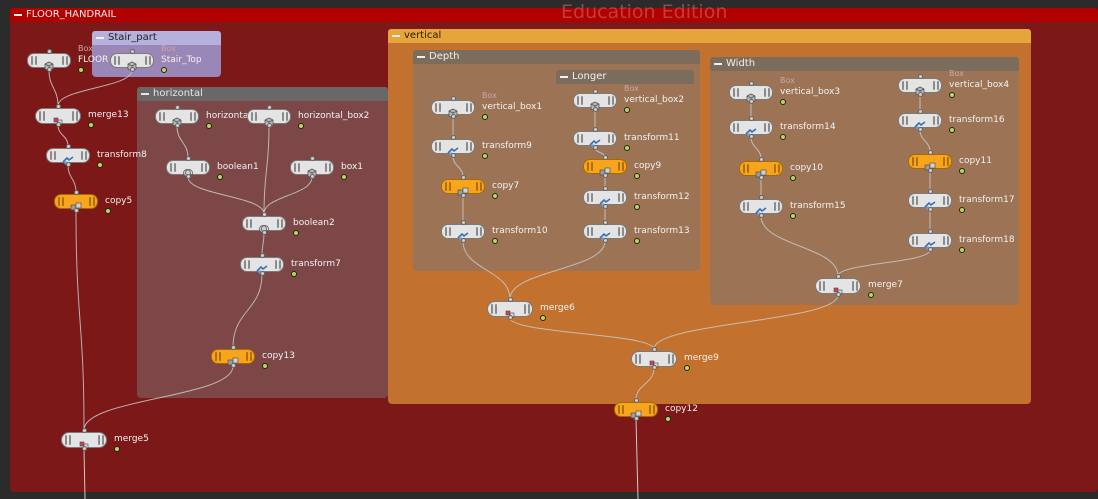 This screenshot has width=1098, height=499. Describe the element at coordinates (463, 232) in the screenshot. I see `node-transform10` at that location.